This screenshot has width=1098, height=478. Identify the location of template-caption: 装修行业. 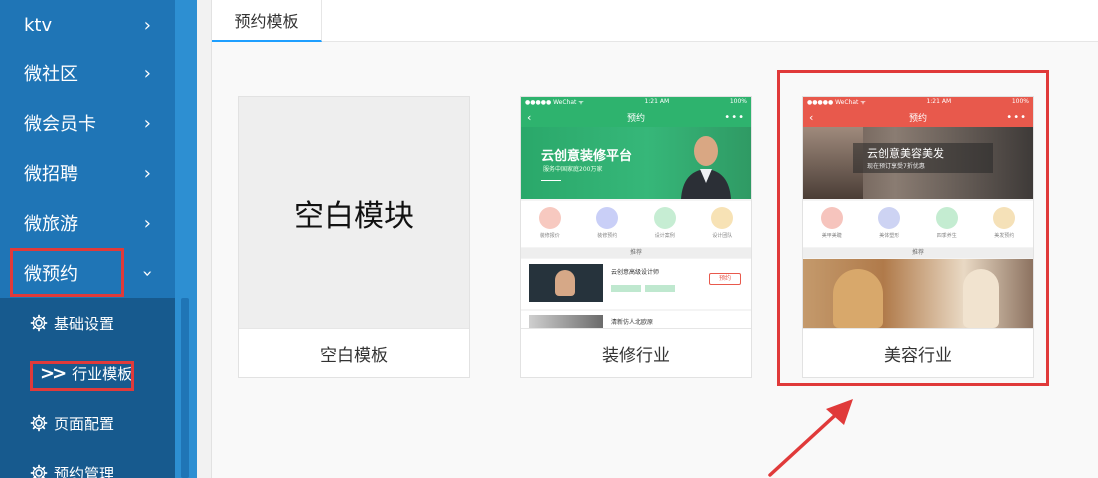
(636, 352).